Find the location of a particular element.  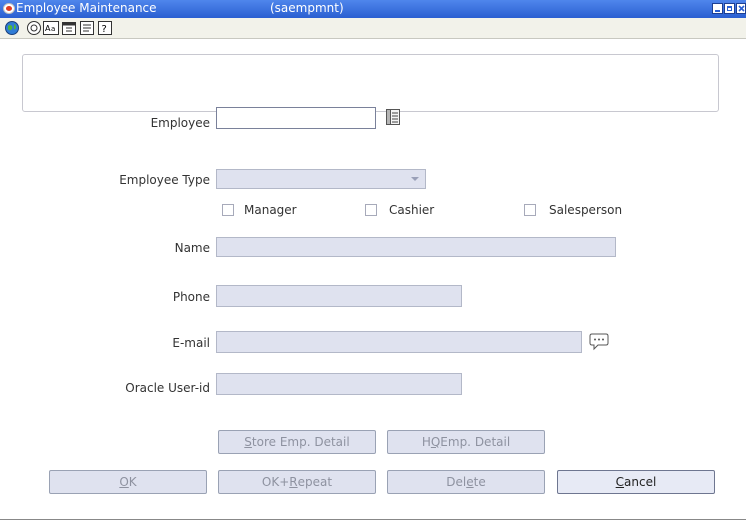

cancel-button: Cancel is located at coordinates (636, 482).